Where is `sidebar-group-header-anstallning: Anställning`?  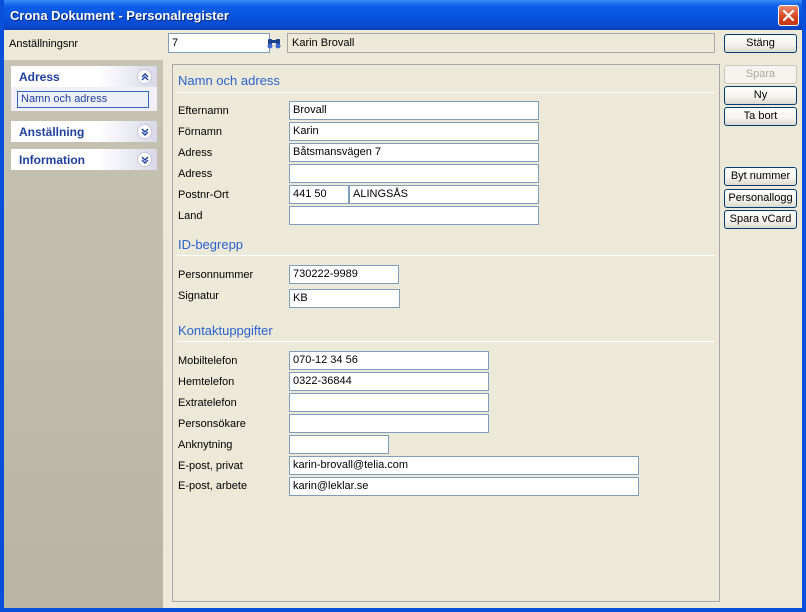 sidebar-group-header-anstallning: Anställning is located at coordinates (84, 131).